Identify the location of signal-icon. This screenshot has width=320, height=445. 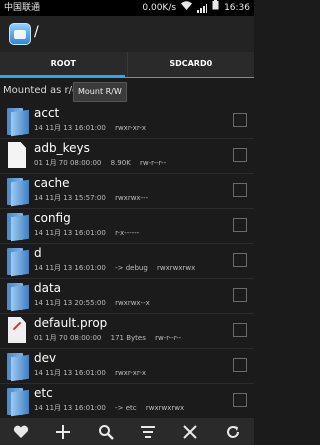
(202, 8).